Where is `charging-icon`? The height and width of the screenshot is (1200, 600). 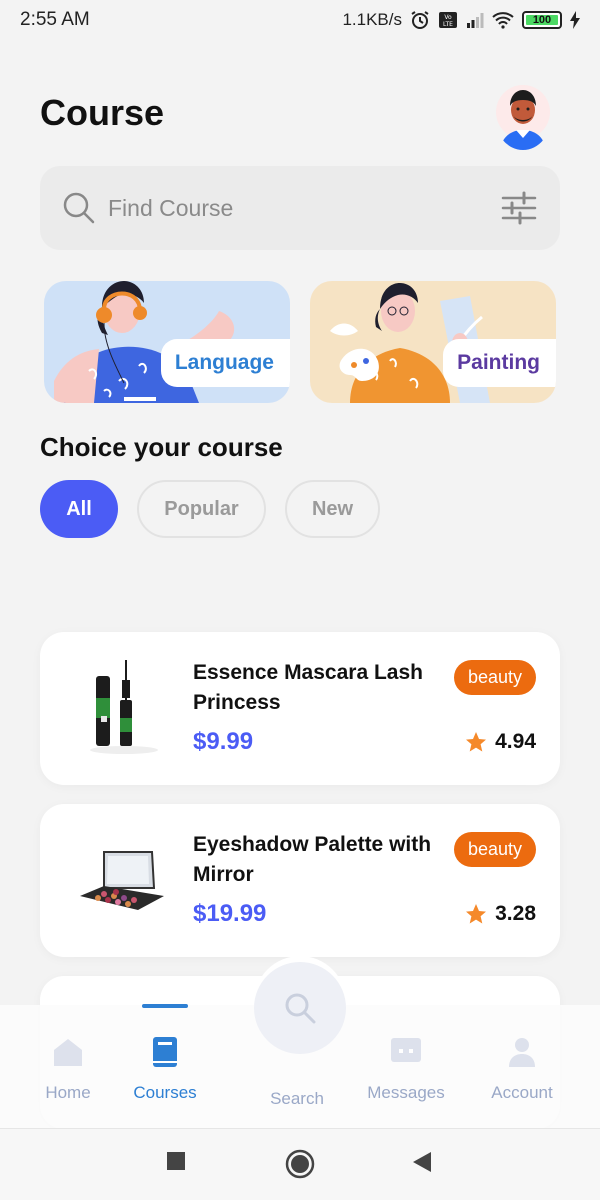
charging-icon is located at coordinates (575, 20).